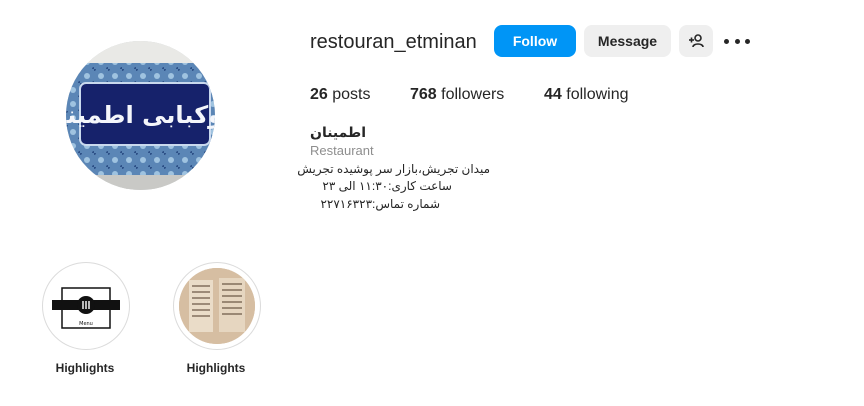  Describe the element at coordinates (726, 41) in the screenshot. I see `more-icon` at that location.